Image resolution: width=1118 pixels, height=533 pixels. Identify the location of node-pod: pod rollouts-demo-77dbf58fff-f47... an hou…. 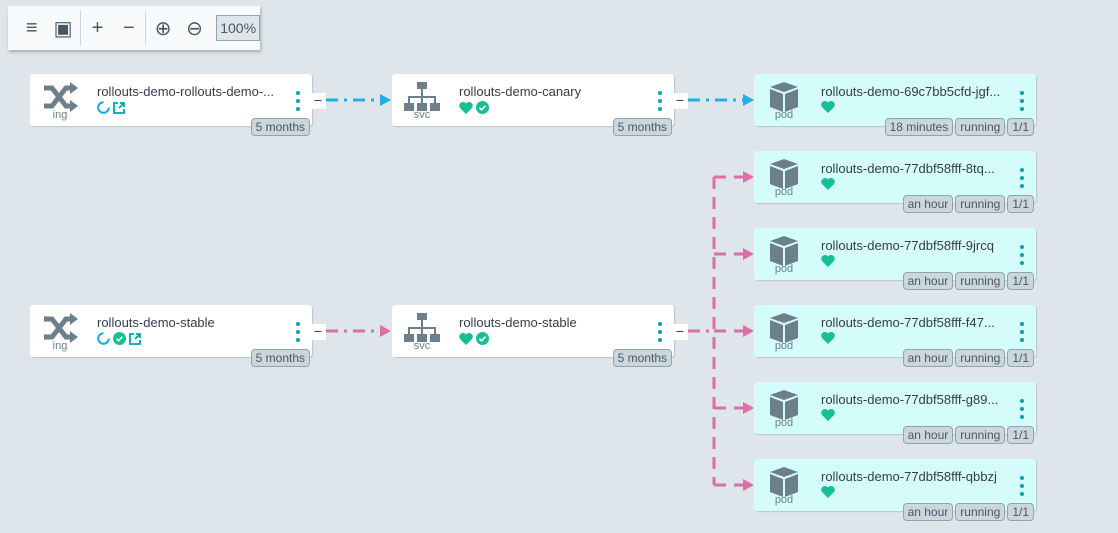
(895, 336).